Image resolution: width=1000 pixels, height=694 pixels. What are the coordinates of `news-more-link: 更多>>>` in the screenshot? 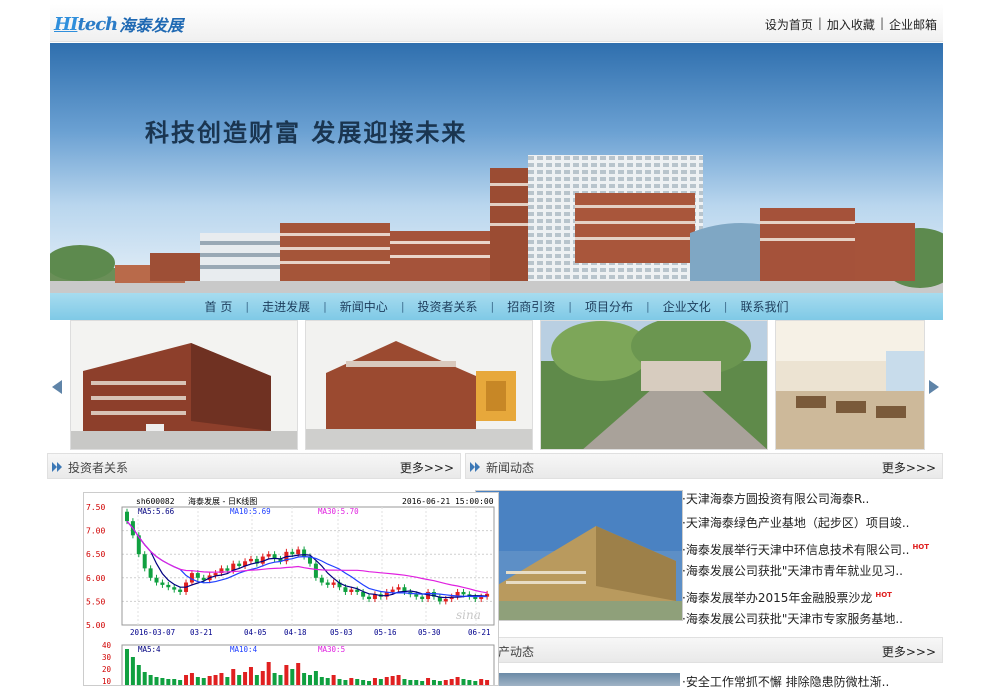 It's located at (909, 467).